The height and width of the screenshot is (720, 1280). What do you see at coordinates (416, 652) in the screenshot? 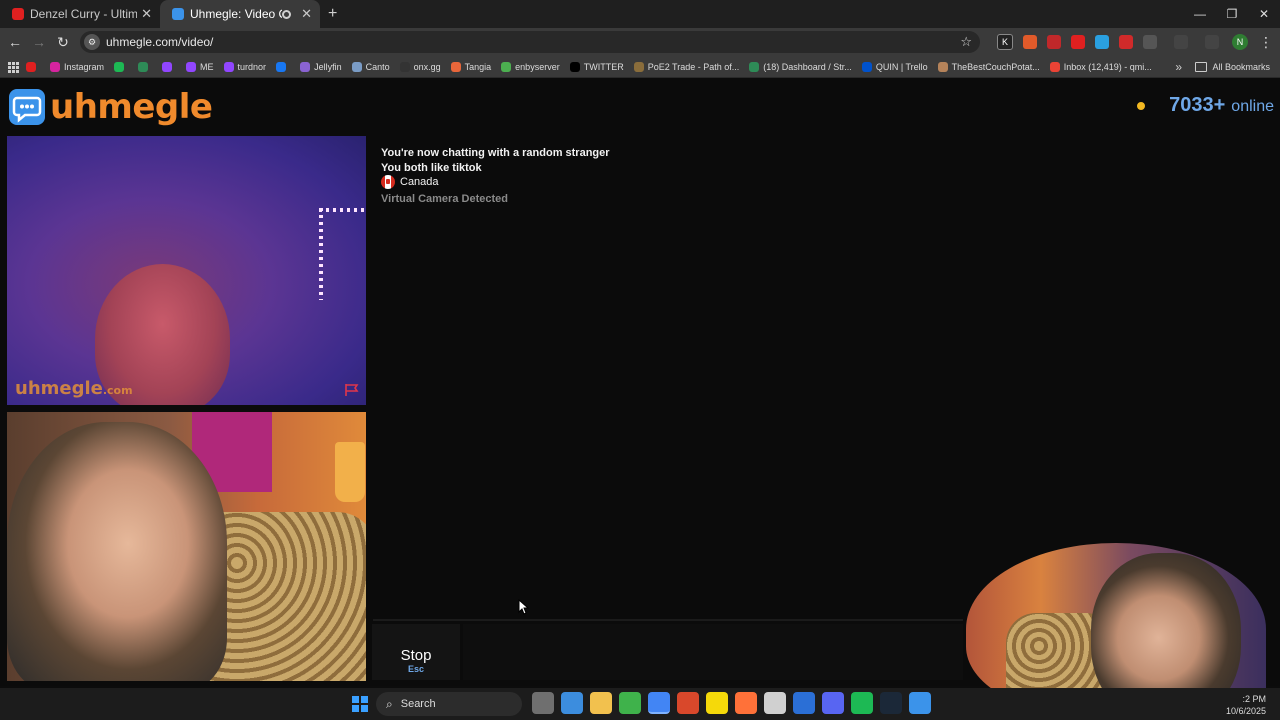
I see `stop-button: Stop Esc` at bounding box center [416, 652].